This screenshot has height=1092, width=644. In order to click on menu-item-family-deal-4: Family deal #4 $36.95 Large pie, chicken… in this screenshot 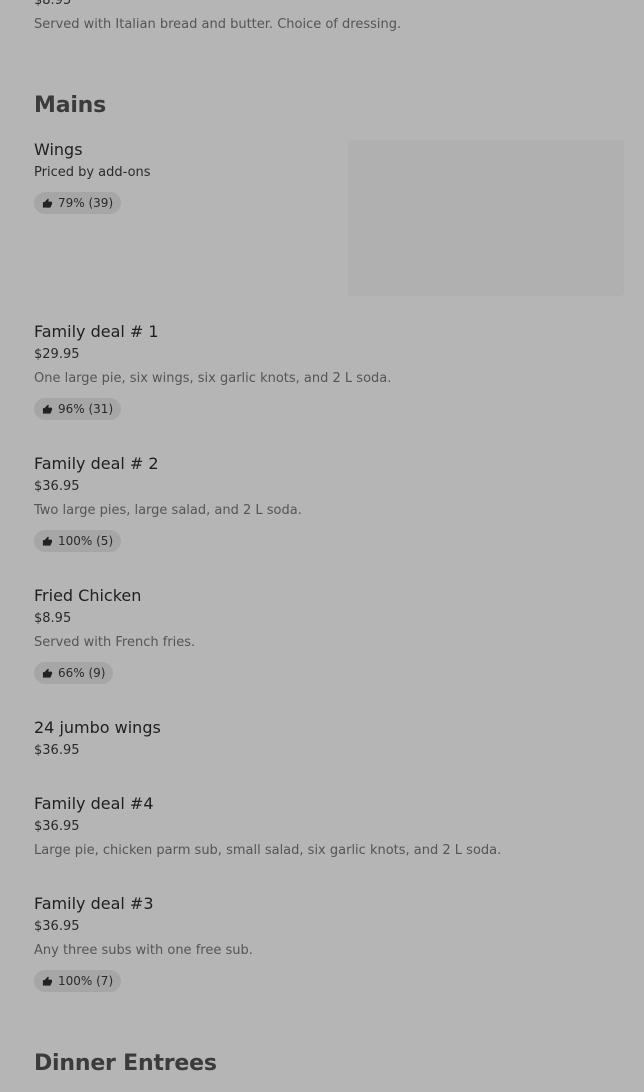, I will do `click(324, 832)`.